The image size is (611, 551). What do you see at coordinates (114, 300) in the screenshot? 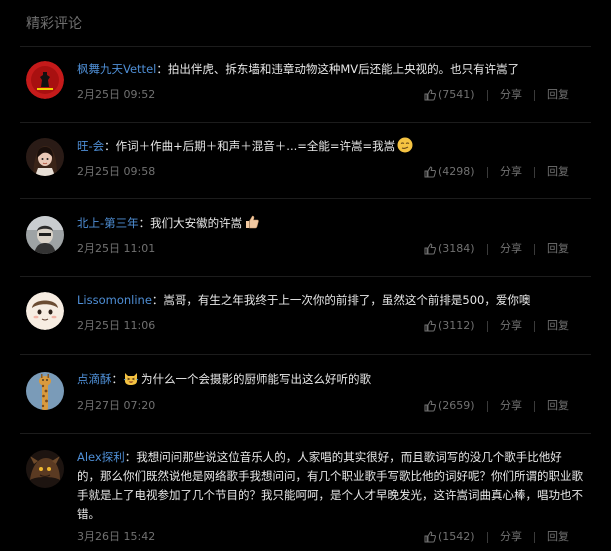
I see `comment-username: Lissomonline` at bounding box center [114, 300].